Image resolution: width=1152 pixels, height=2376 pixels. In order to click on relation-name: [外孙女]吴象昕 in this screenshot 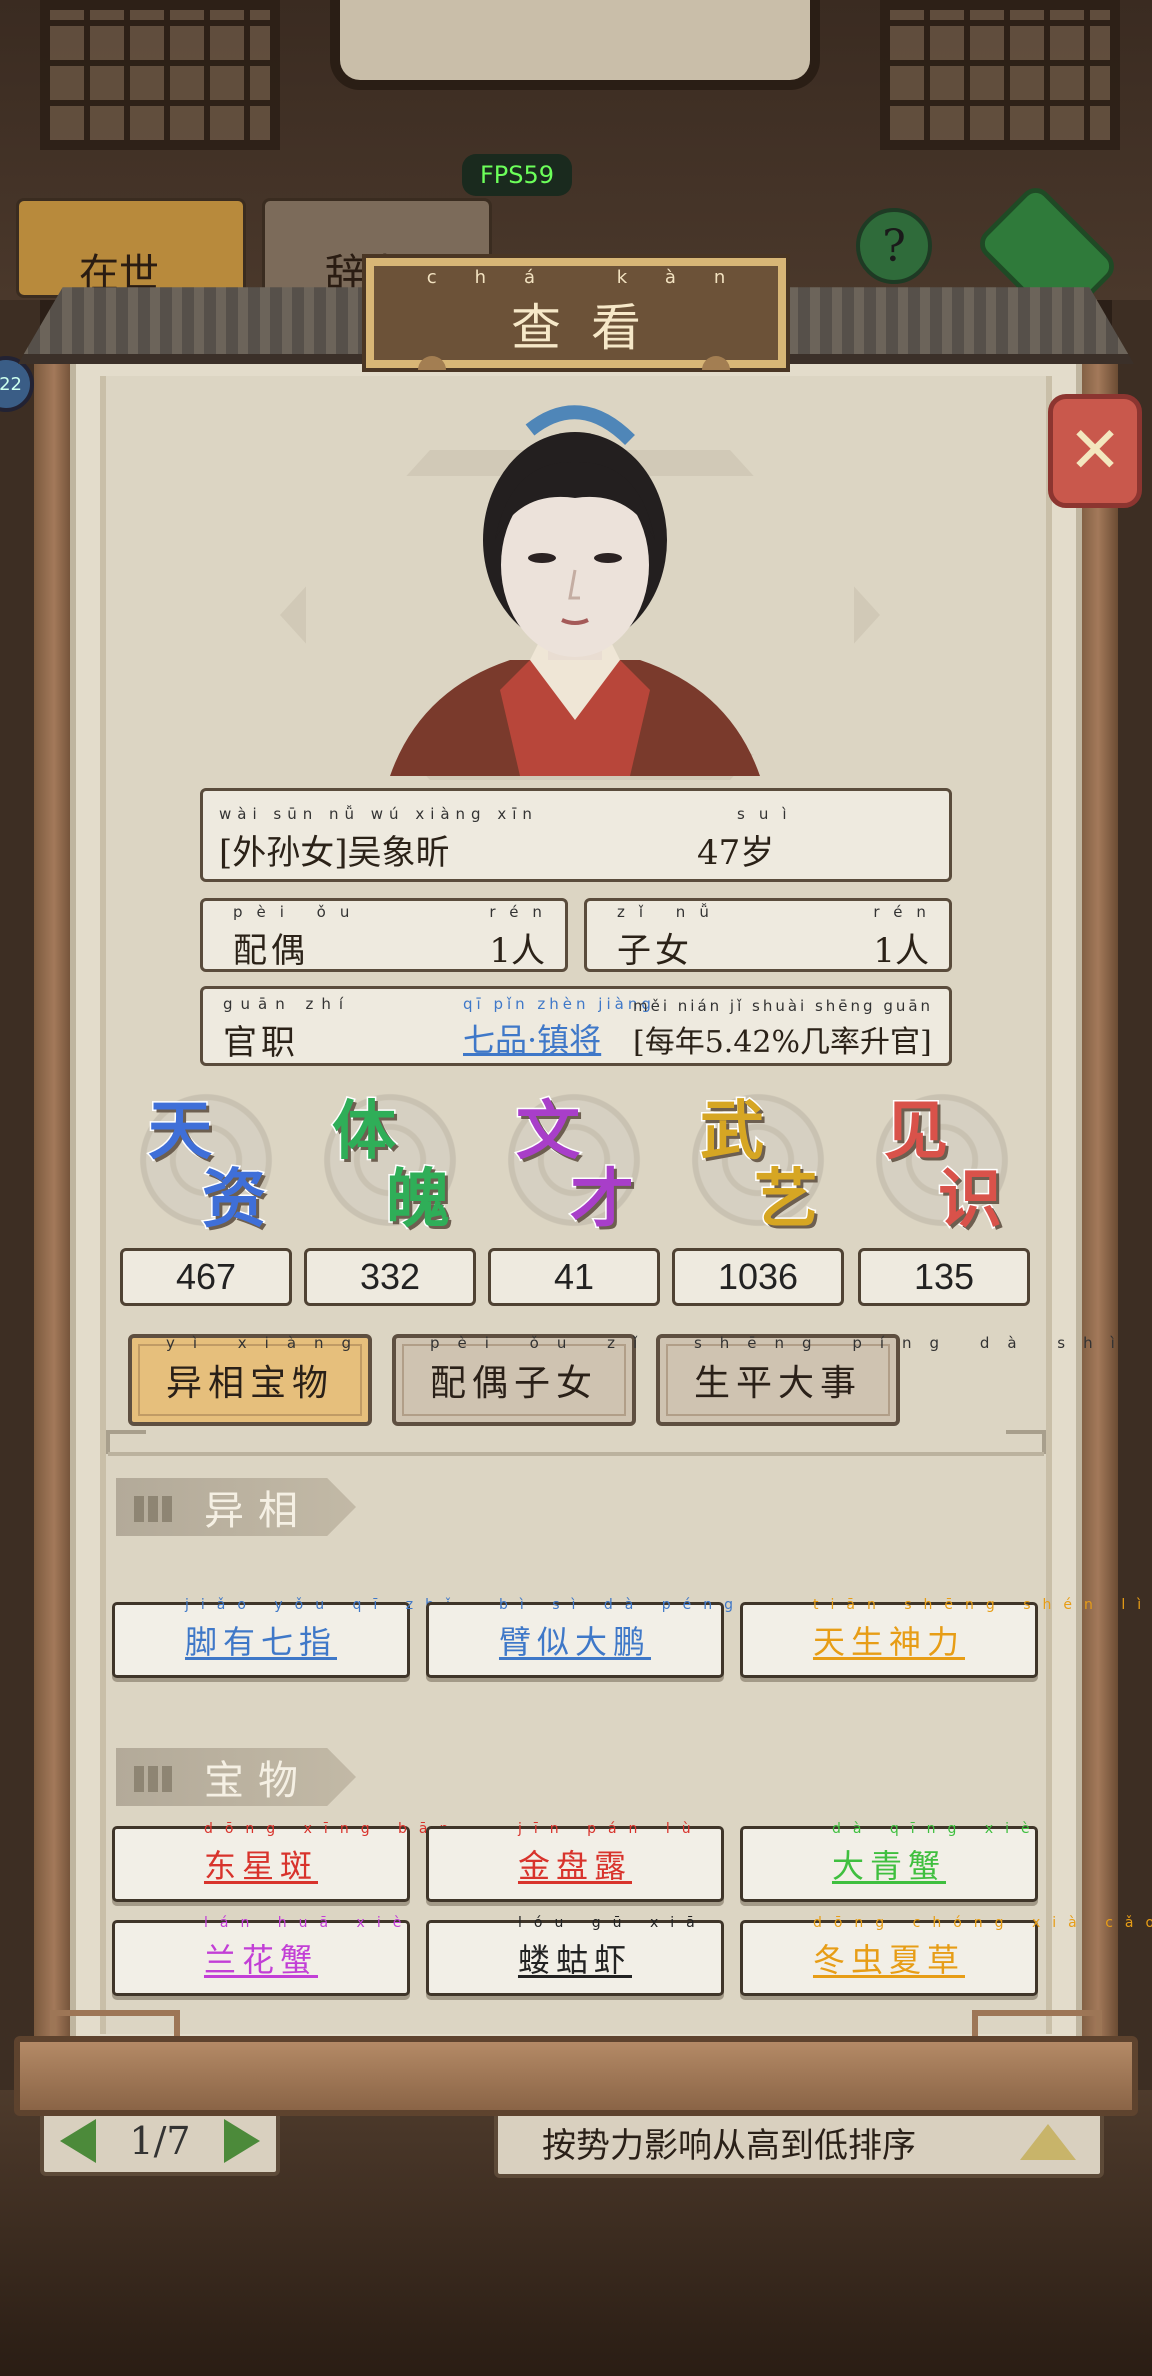, I will do `click(334, 853)`.